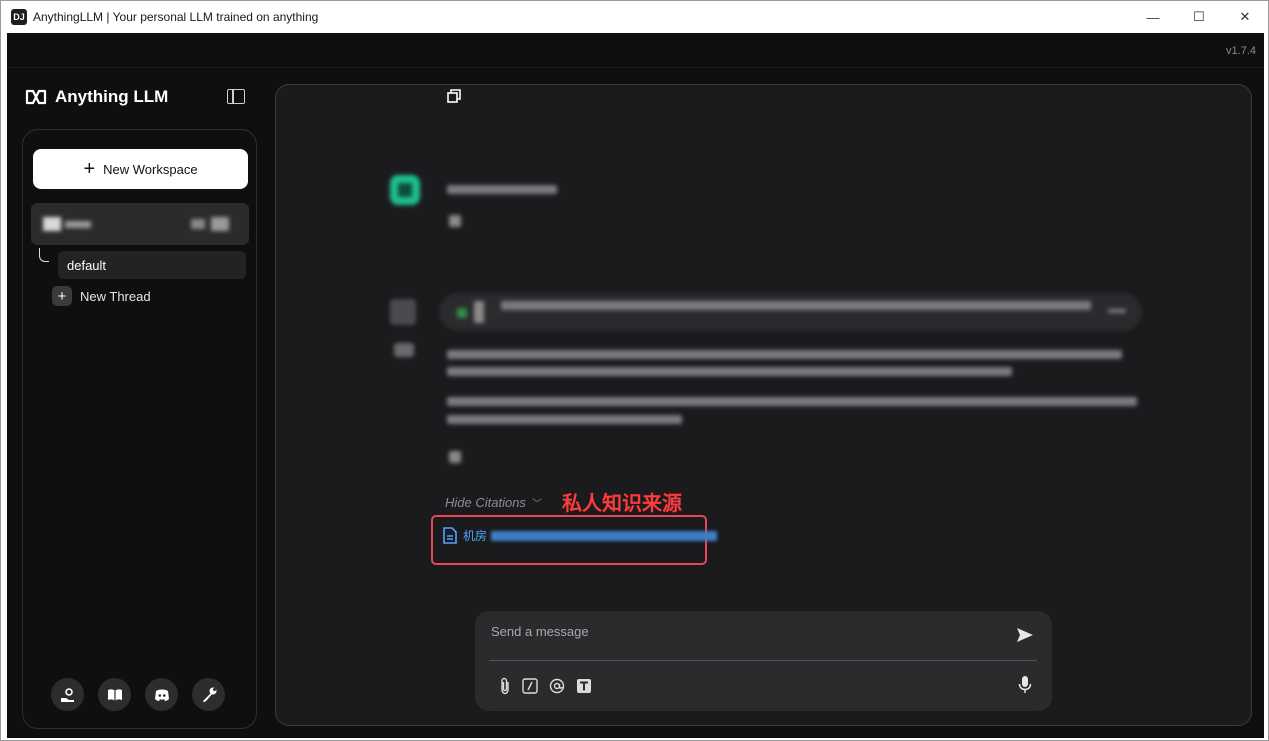 This screenshot has width=1269, height=741. Describe the element at coordinates (622, 504) in the screenshot. I see `annotation-label: 私人知识来源` at that location.